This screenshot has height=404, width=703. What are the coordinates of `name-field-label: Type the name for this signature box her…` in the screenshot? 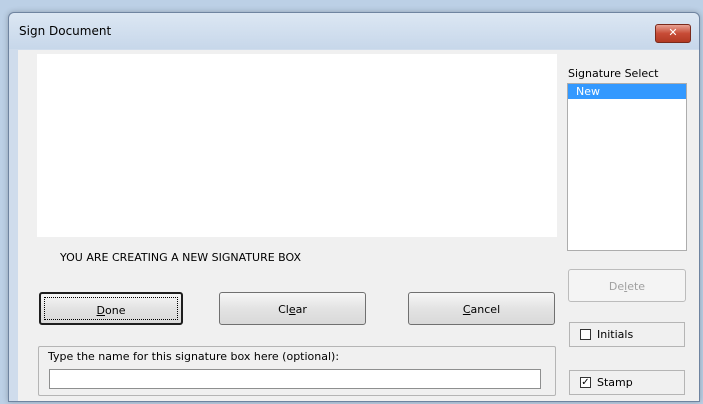 It's located at (194, 356).